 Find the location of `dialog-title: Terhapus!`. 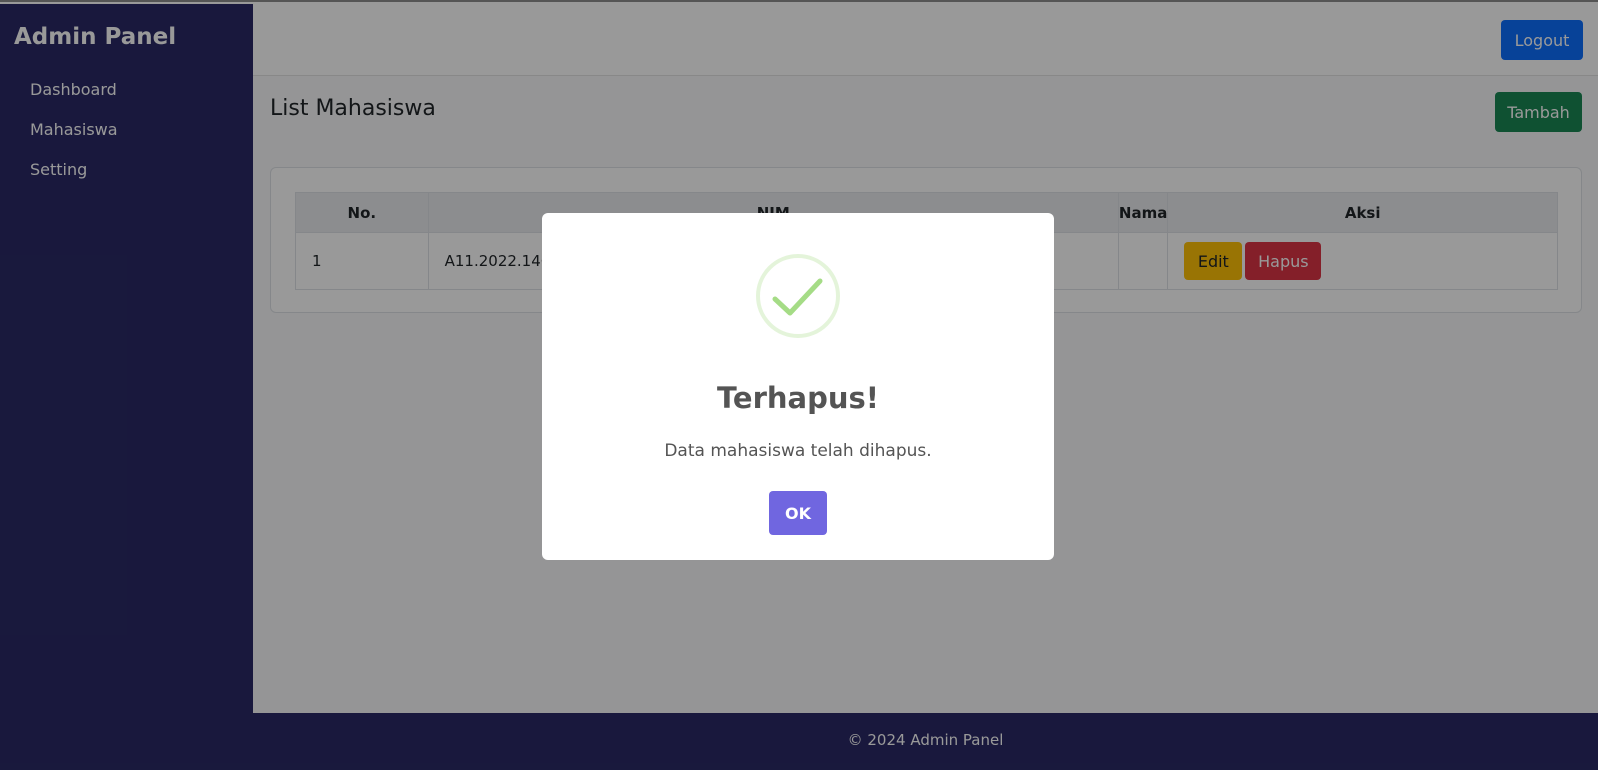

dialog-title: Terhapus! is located at coordinates (797, 398).